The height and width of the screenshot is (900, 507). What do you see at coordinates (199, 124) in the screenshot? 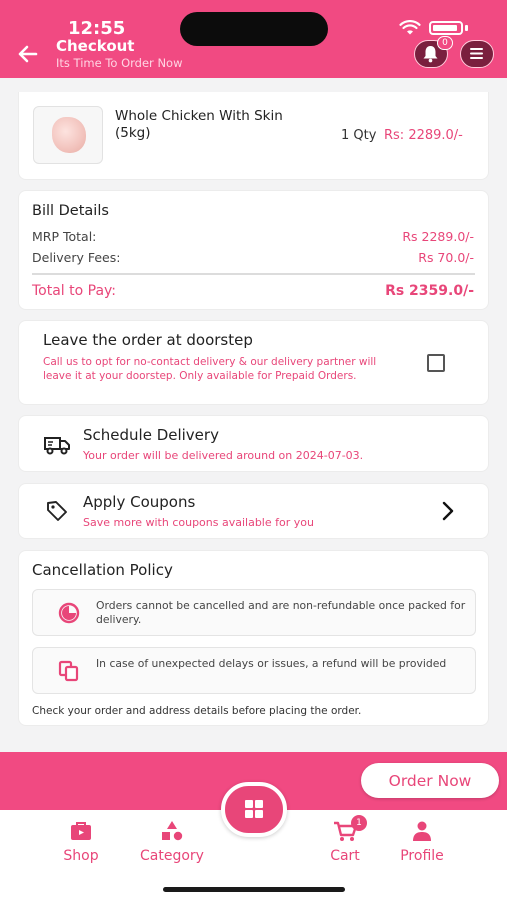
I see `product-name: Whole Chicken With Skin (5kg)` at bounding box center [199, 124].